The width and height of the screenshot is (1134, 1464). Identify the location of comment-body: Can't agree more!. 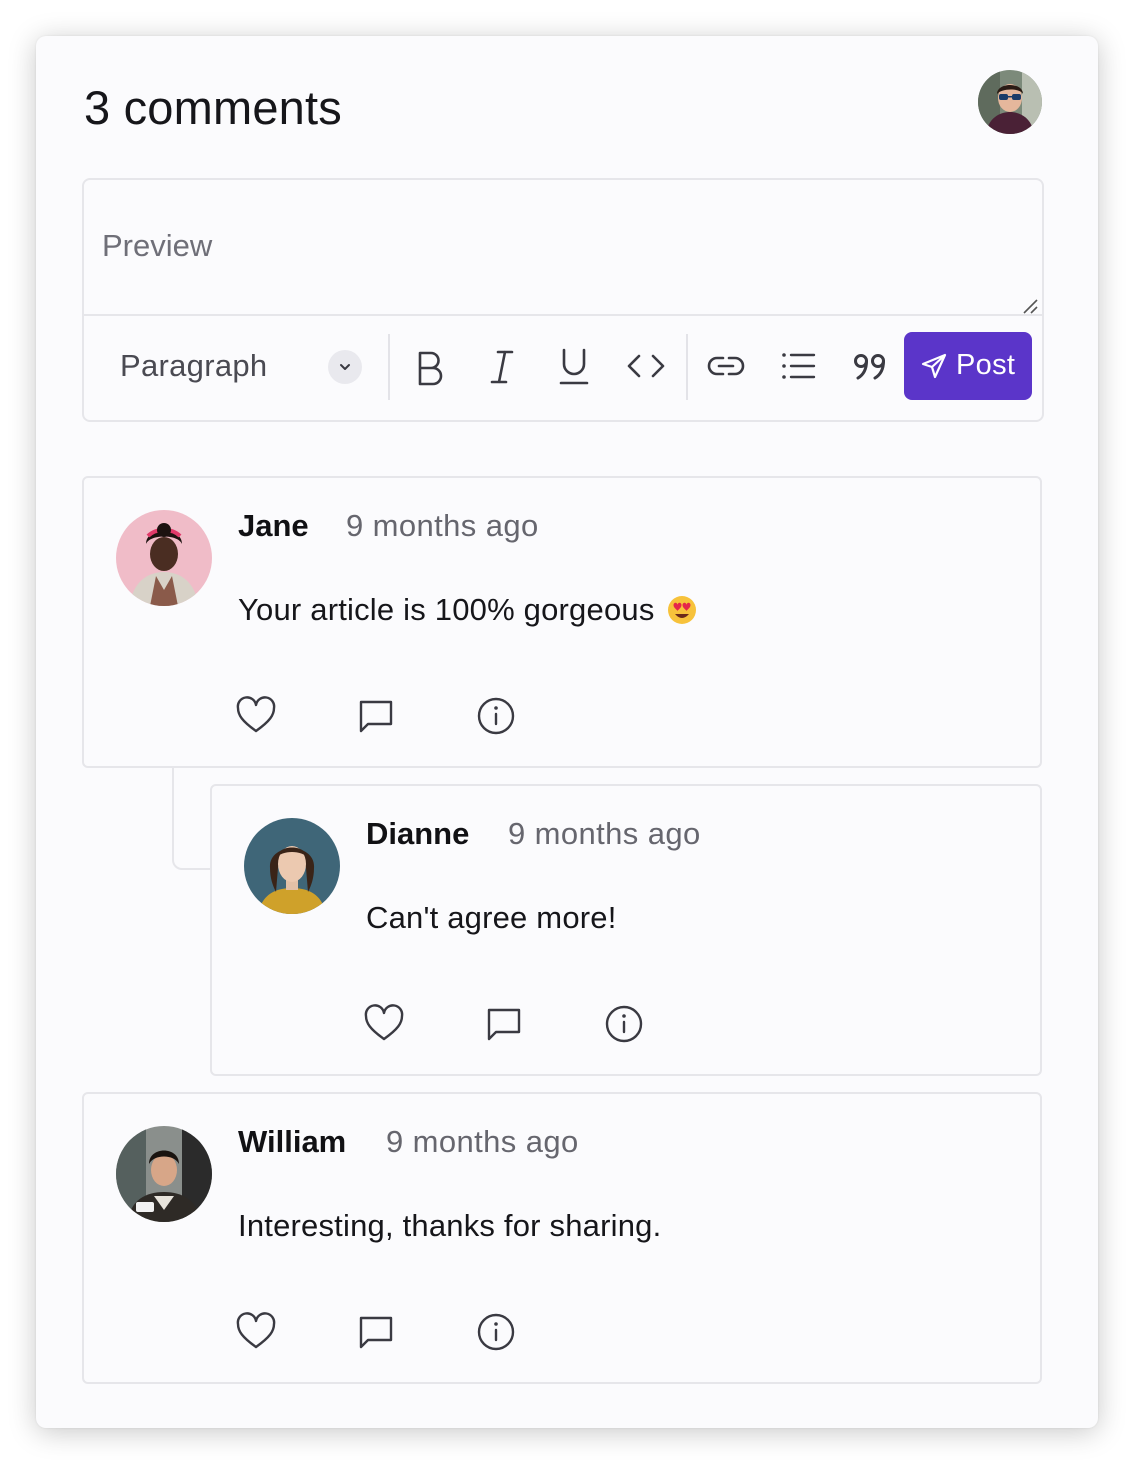
(491, 918).